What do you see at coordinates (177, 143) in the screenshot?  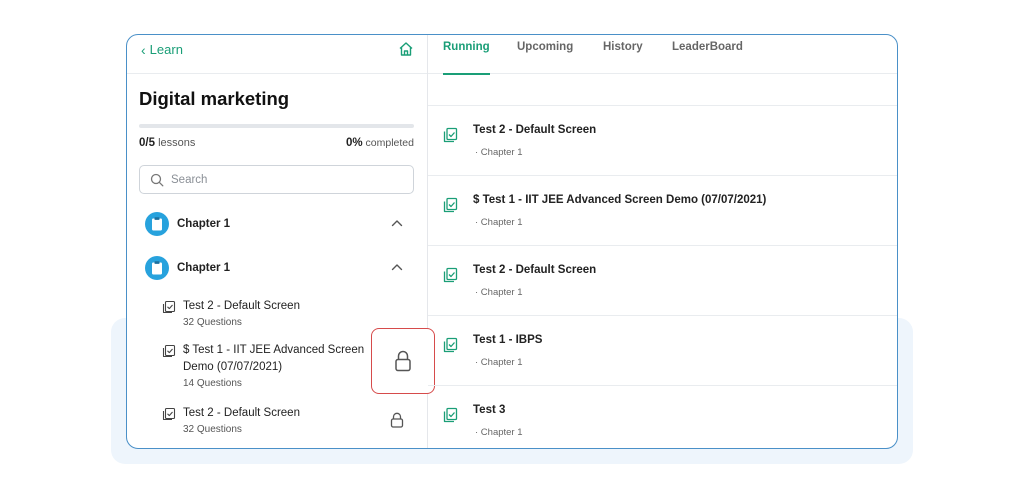 I see `lessons-count-label: lessons` at bounding box center [177, 143].